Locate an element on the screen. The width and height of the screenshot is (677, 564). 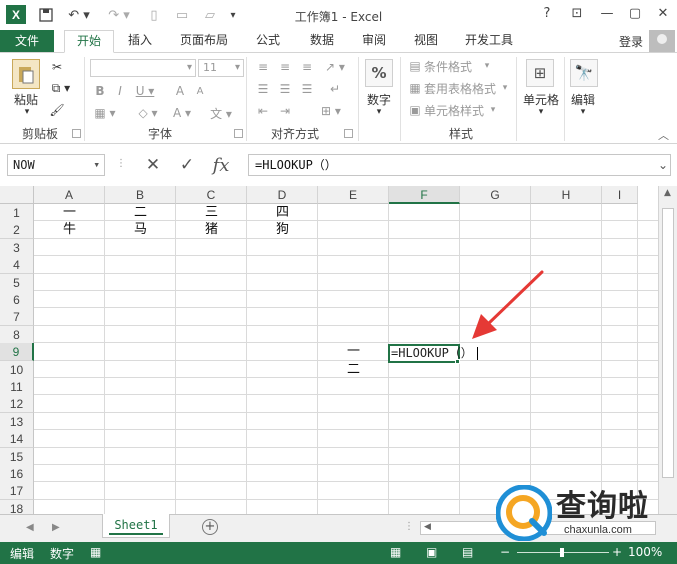
cell-a2: 牛 is located at coordinates (69, 230).